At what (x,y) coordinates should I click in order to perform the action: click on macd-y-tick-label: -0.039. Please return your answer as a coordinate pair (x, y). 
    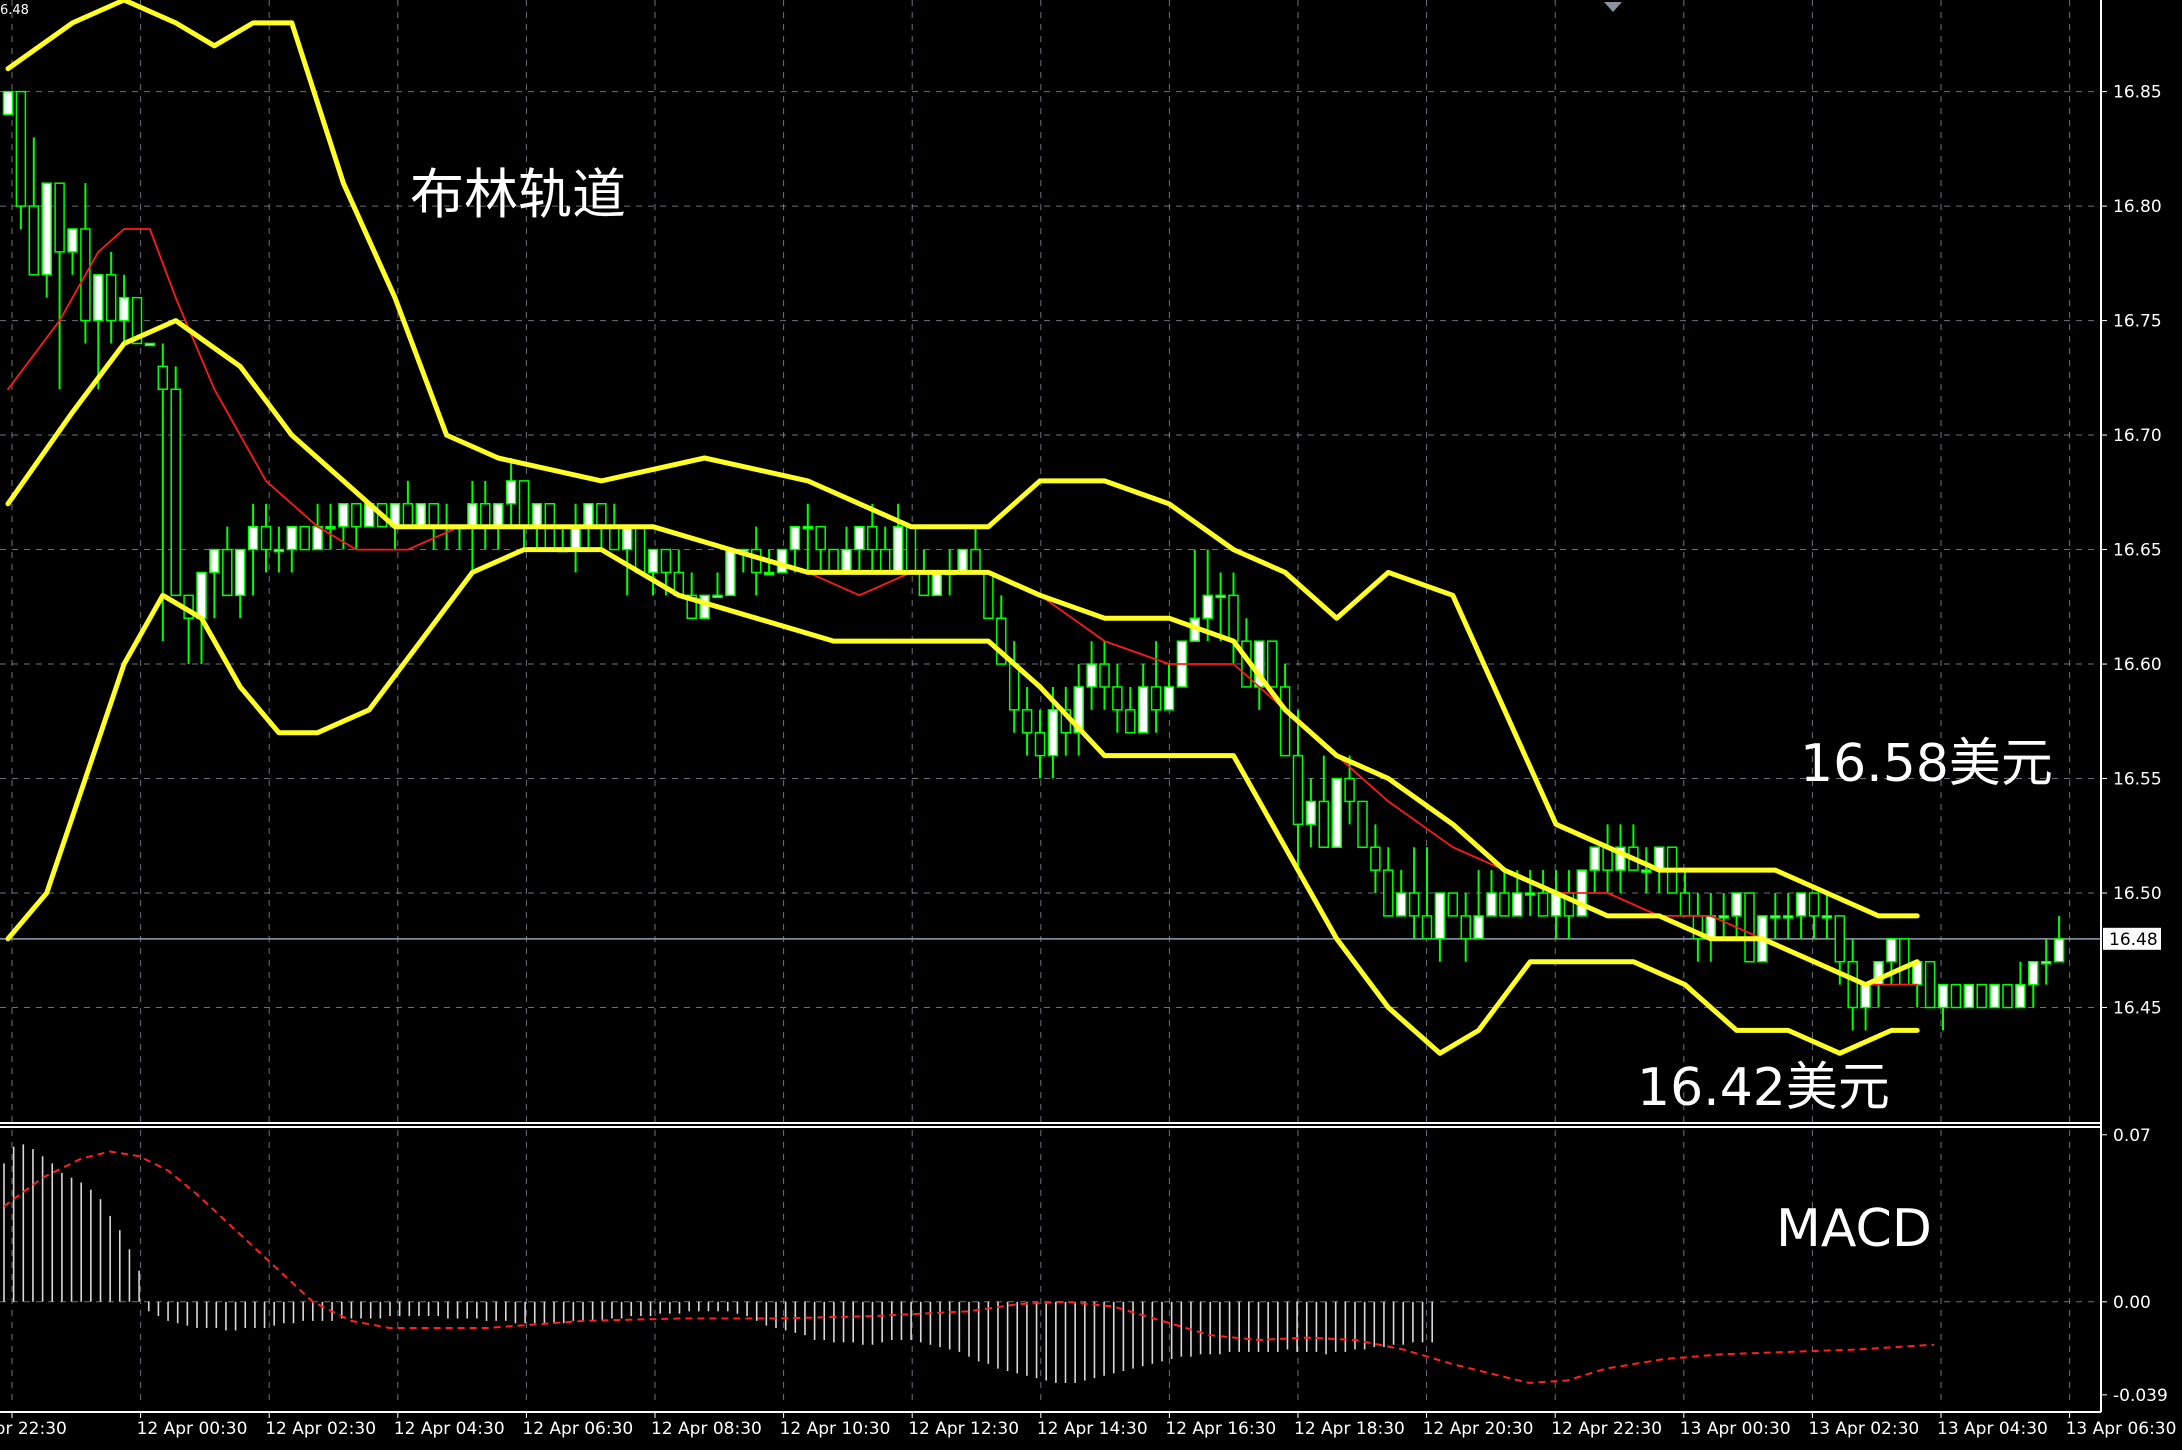
    Looking at the image, I should click on (2140, 1396).